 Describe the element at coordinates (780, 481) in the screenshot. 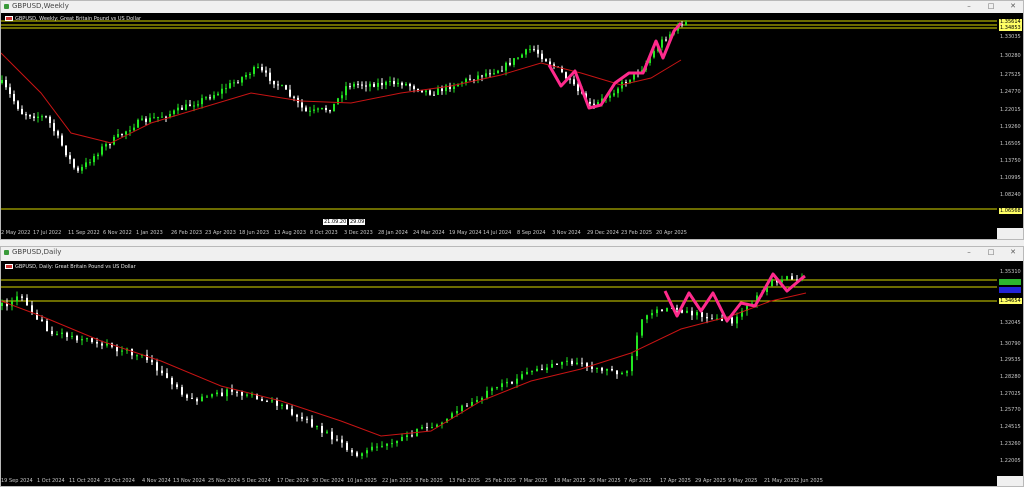

I see `x-tick: 21 May 2025` at that location.